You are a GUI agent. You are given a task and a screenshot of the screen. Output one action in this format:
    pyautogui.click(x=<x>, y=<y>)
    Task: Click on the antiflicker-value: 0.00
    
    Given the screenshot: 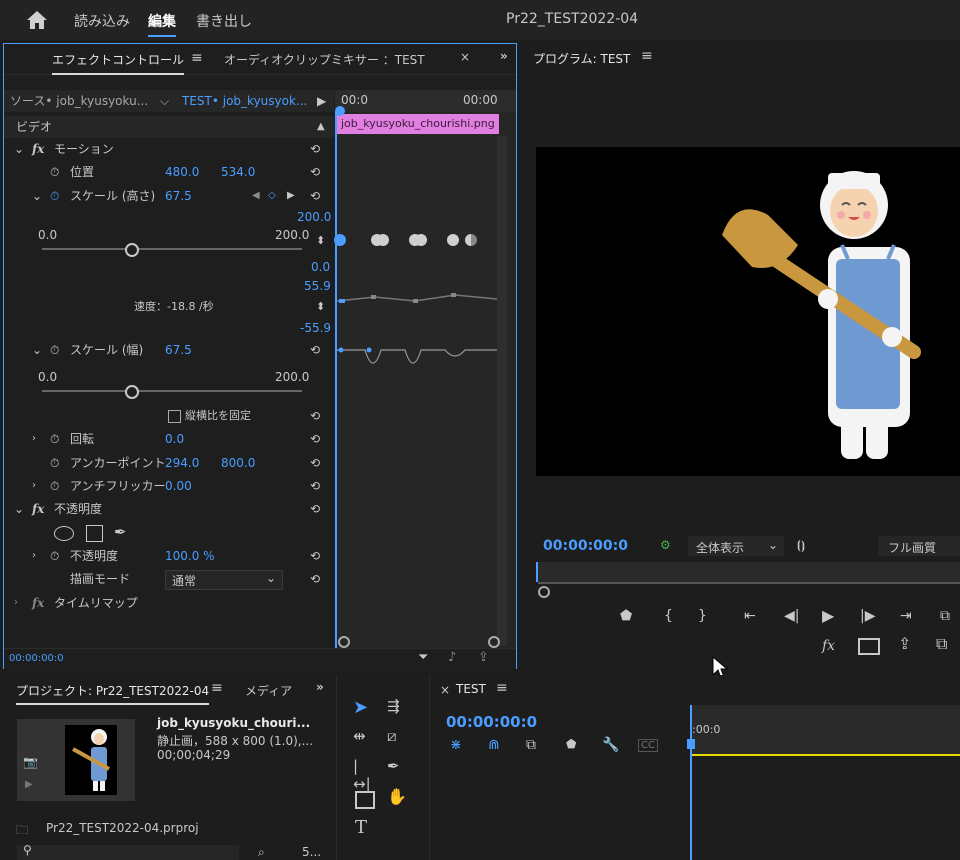 What is the action you would take?
    pyautogui.click(x=178, y=486)
    